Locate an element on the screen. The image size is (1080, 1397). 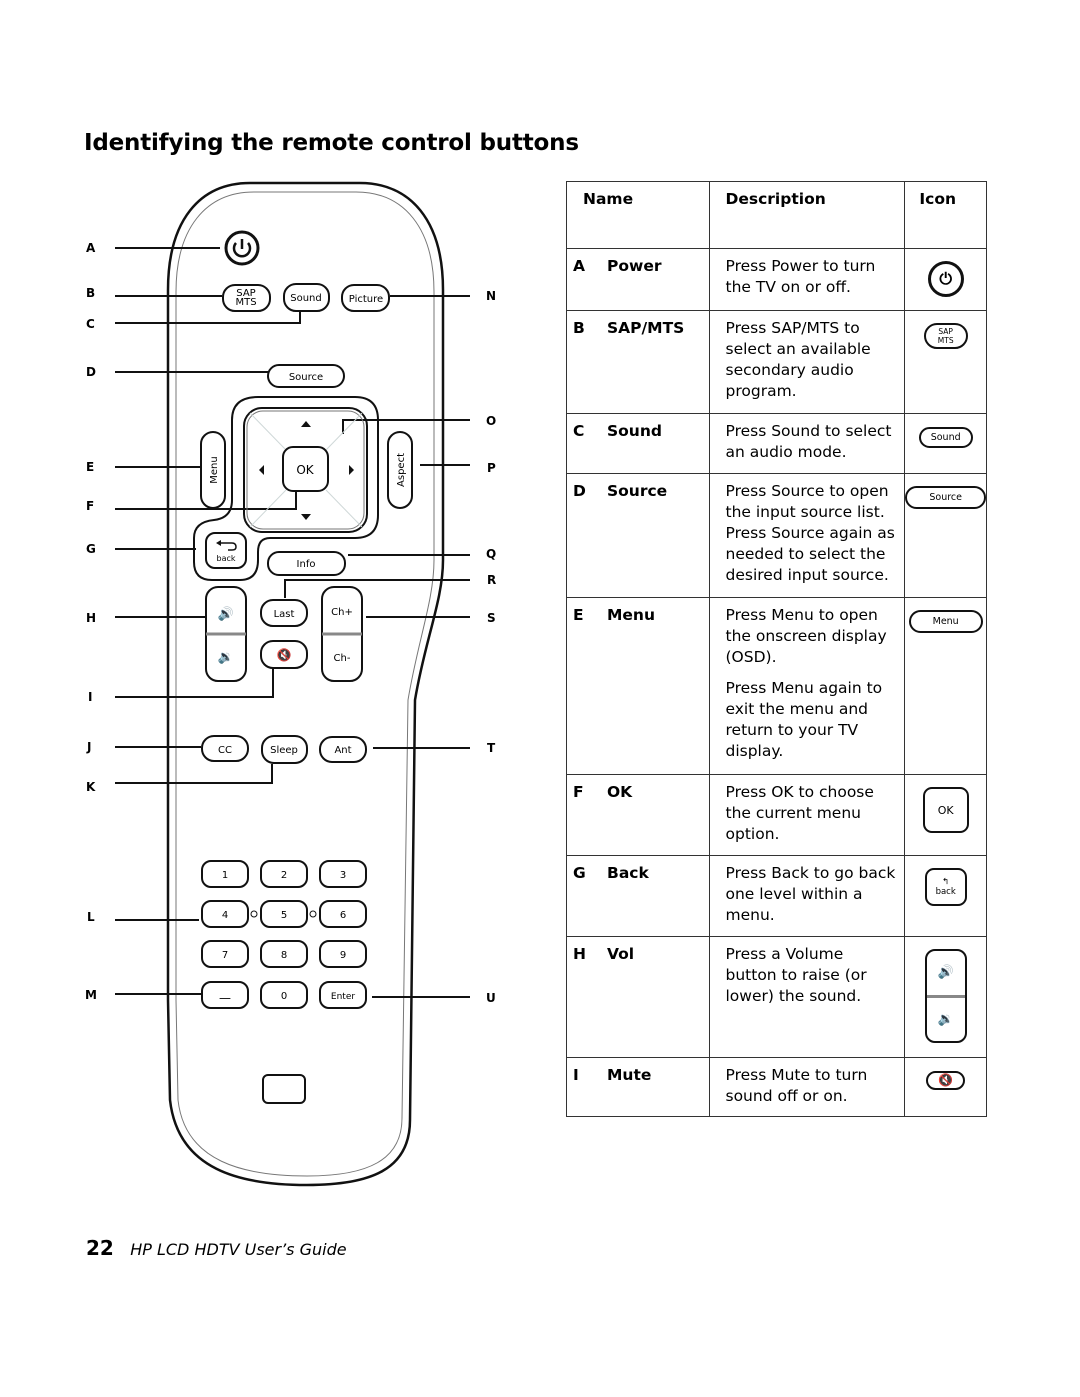
key-5: 5 is located at coordinates (284, 914).